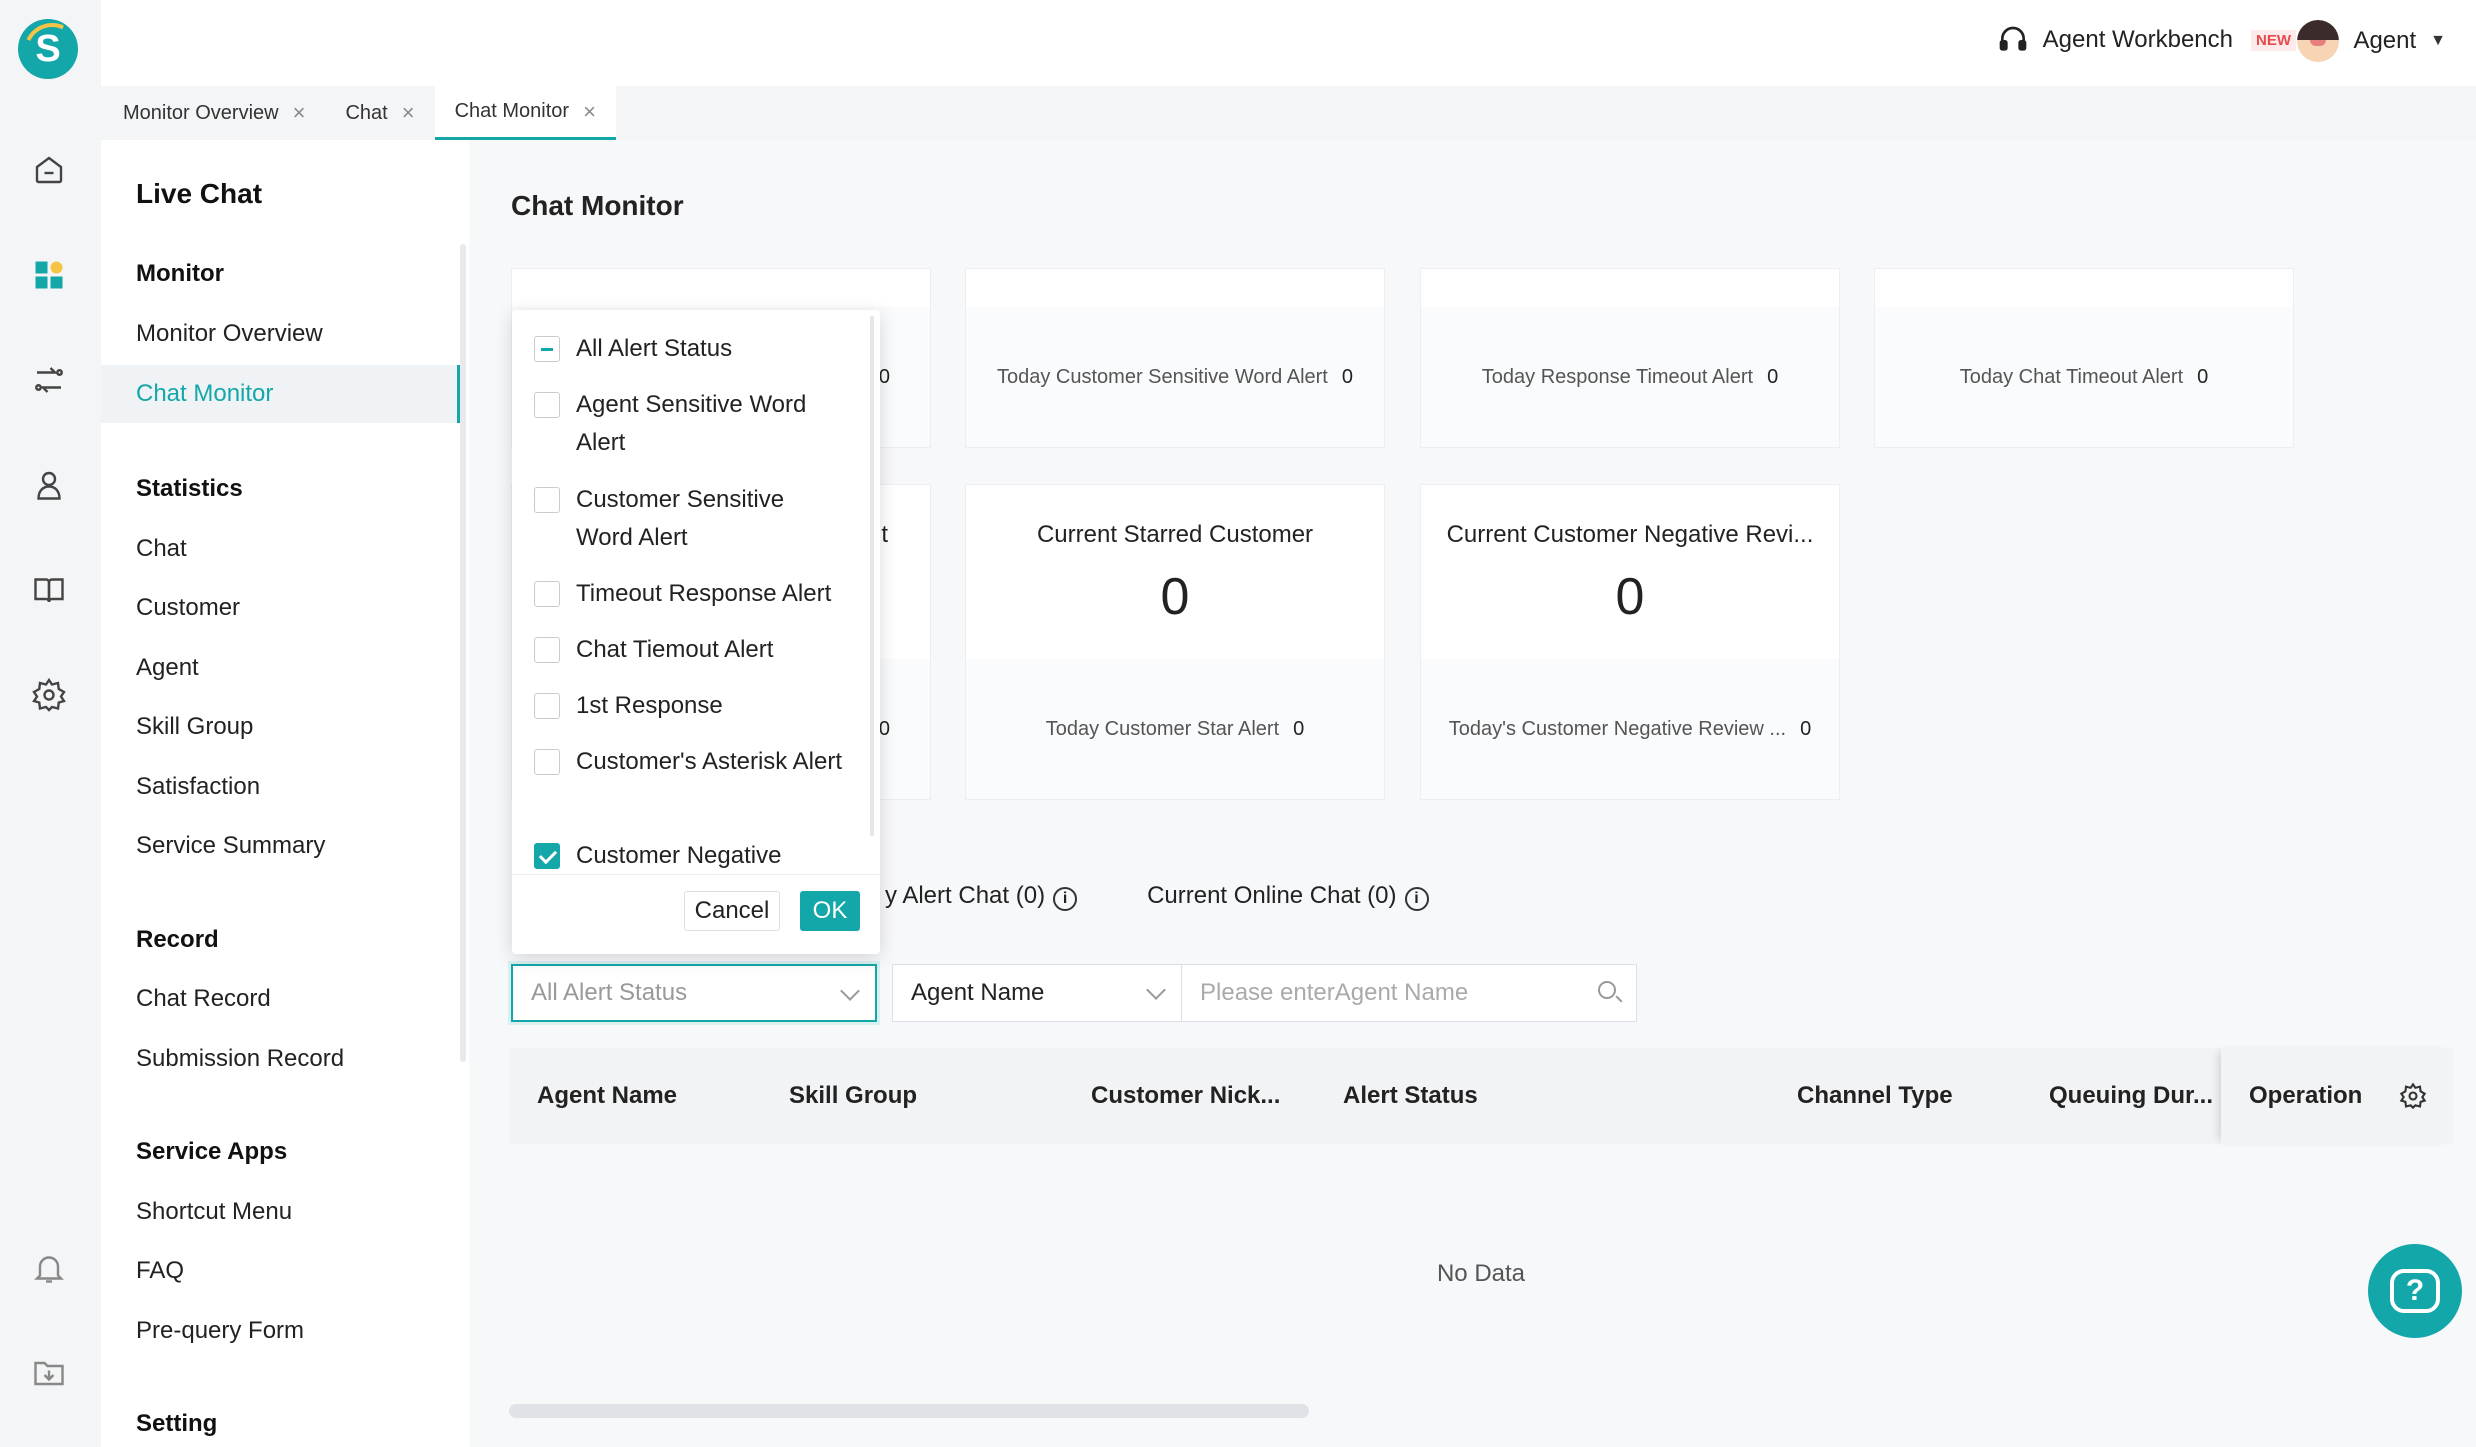 This screenshot has height=1447, width=2476. Describe the element at coordinates (872, 576) in the screenshot. I see `dropdown-scrollbar` at that location.